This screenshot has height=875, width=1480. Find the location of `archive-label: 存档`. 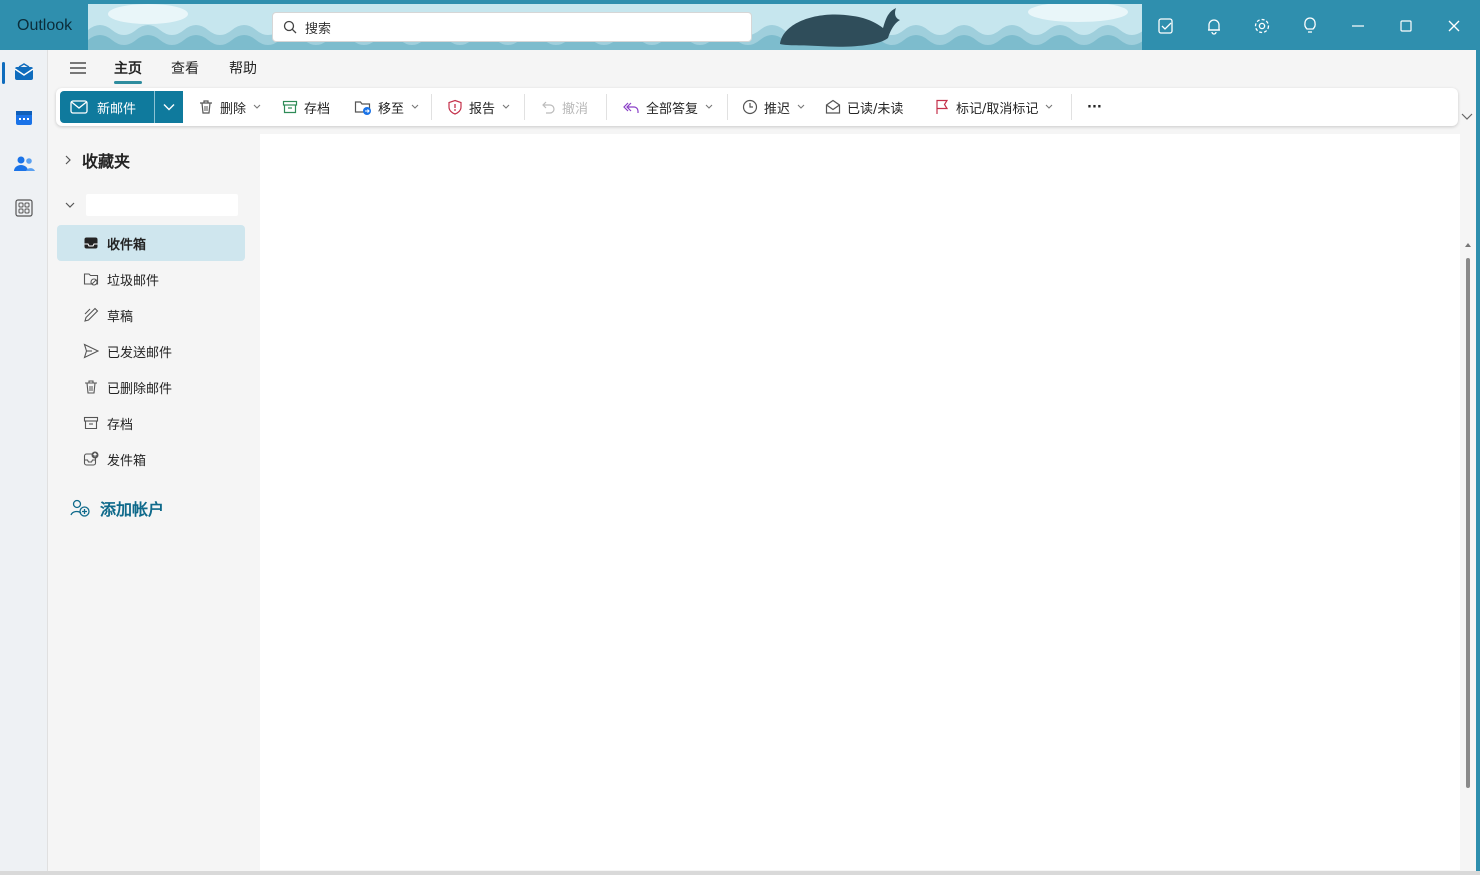

archive-label: 存档 is located at coordinates (317, 109).